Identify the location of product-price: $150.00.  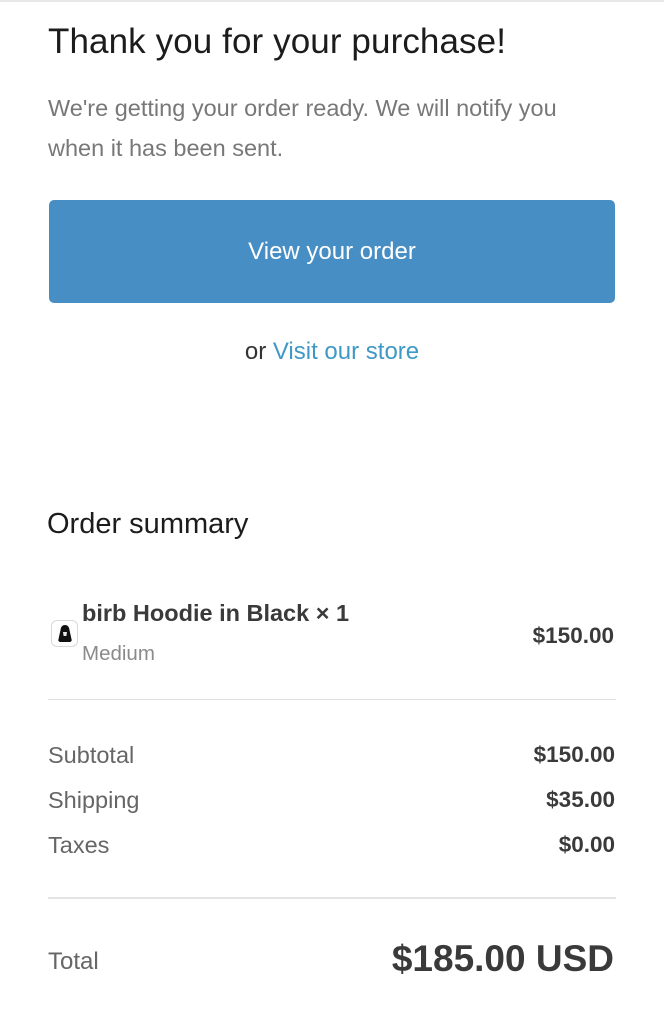
(573, 635).